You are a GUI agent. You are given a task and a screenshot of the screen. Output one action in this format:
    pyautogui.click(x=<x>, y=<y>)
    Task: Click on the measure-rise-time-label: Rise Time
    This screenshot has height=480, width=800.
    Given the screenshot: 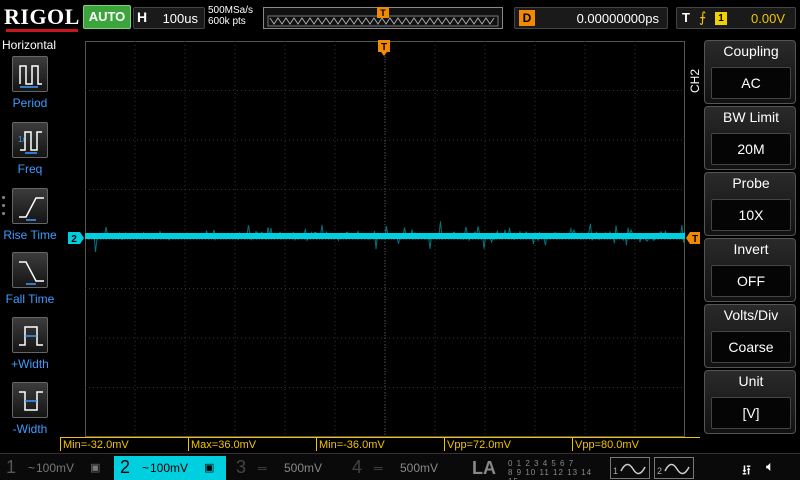 What is the action you would take?
    pyautogui.click(x=30, y=235)
    